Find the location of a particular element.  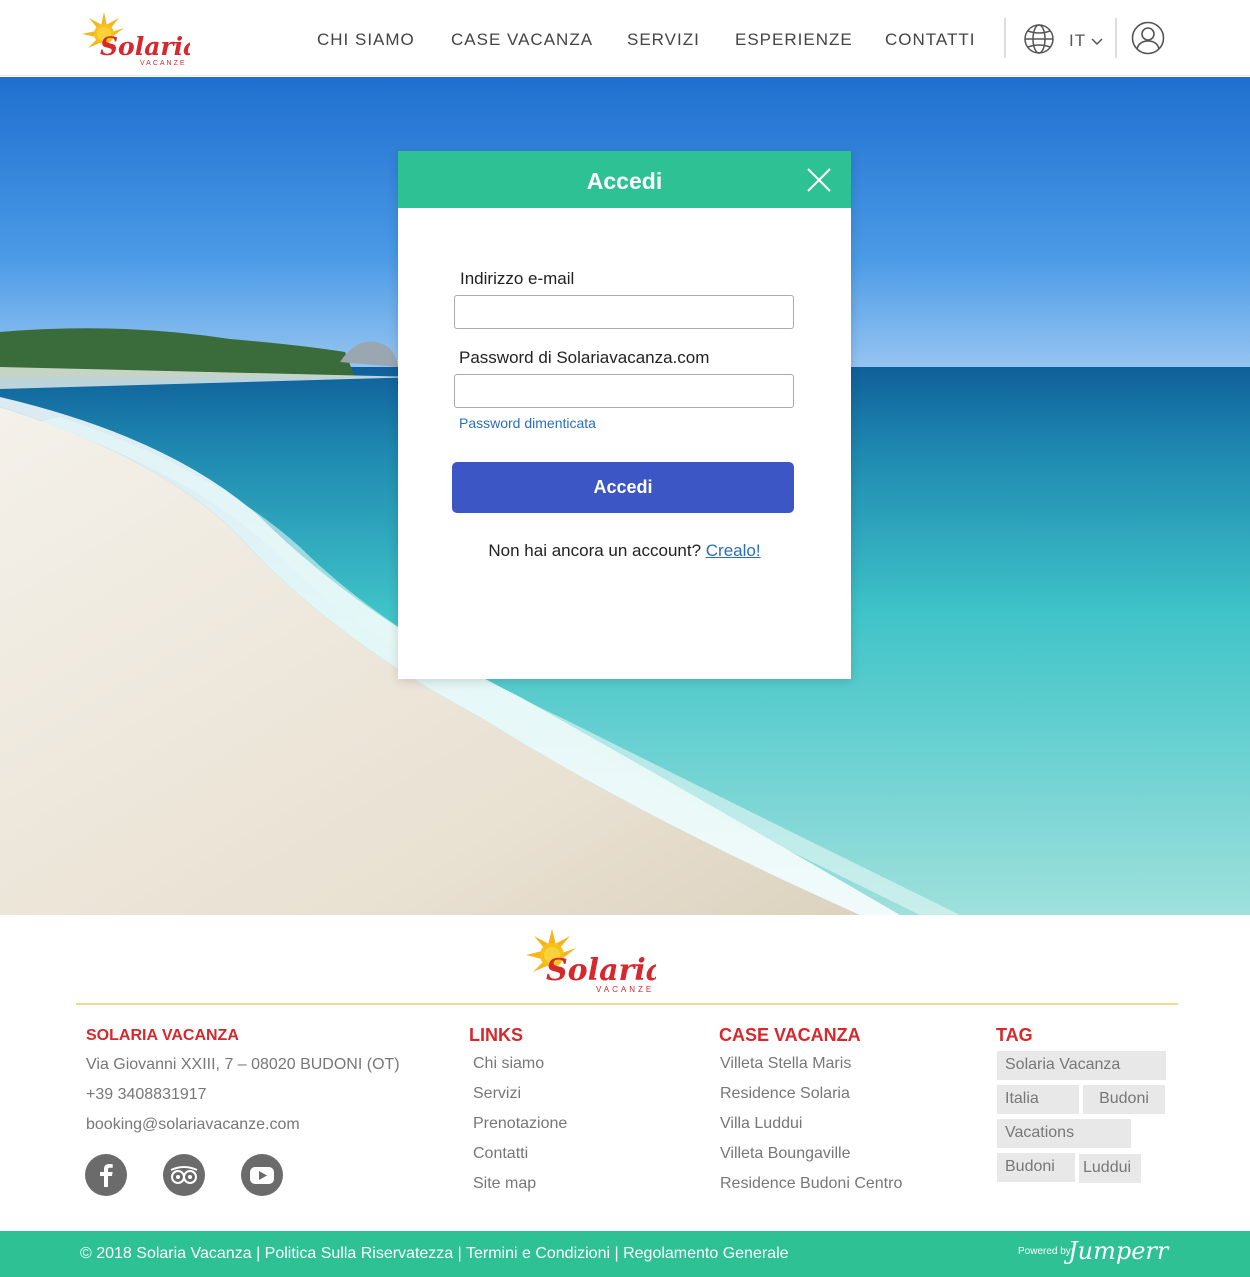

terms-link: Termini e Condizioni is located at coordinates (538, 1253).